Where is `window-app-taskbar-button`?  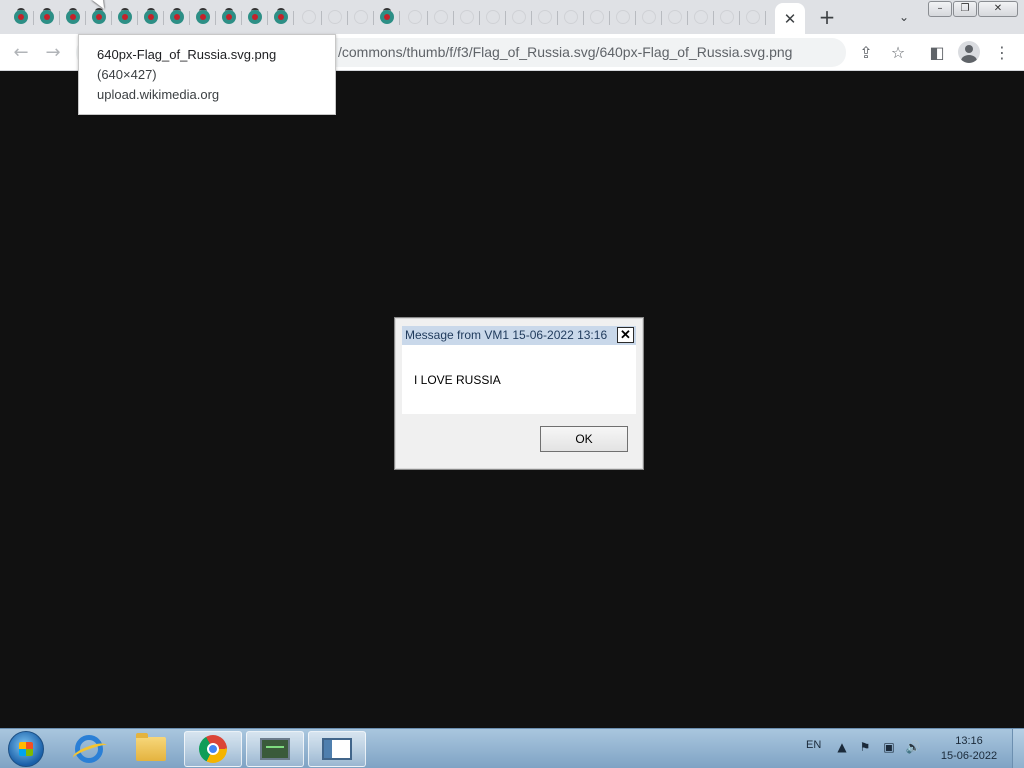
window-app-taskbar-button is located at coordinates (337, 749).